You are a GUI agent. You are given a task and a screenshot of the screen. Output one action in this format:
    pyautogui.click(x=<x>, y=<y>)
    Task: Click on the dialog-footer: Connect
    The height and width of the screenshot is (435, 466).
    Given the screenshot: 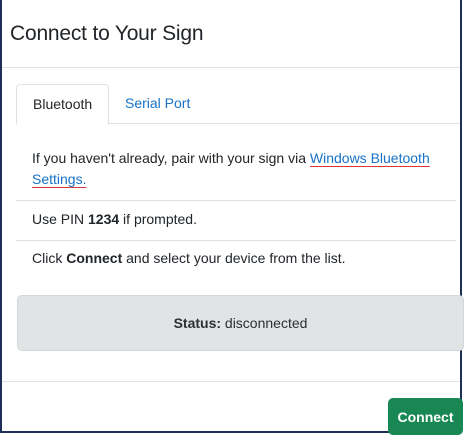 What is the action you would take?
    pyautogui.click(x=232, y=408)
    